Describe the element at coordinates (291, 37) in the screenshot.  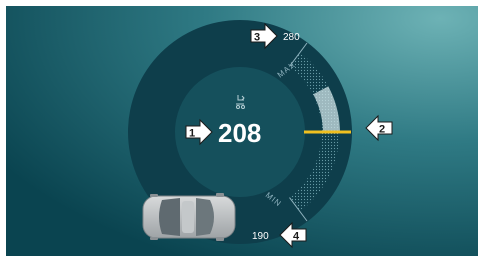
I see `max-value: 280` at that location.